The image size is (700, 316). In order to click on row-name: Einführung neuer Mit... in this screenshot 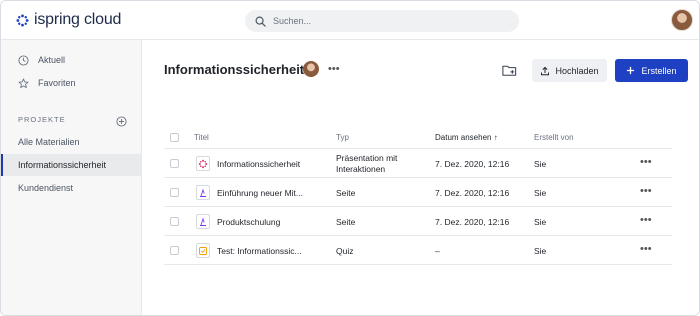, I will do `click(260, 193)`.